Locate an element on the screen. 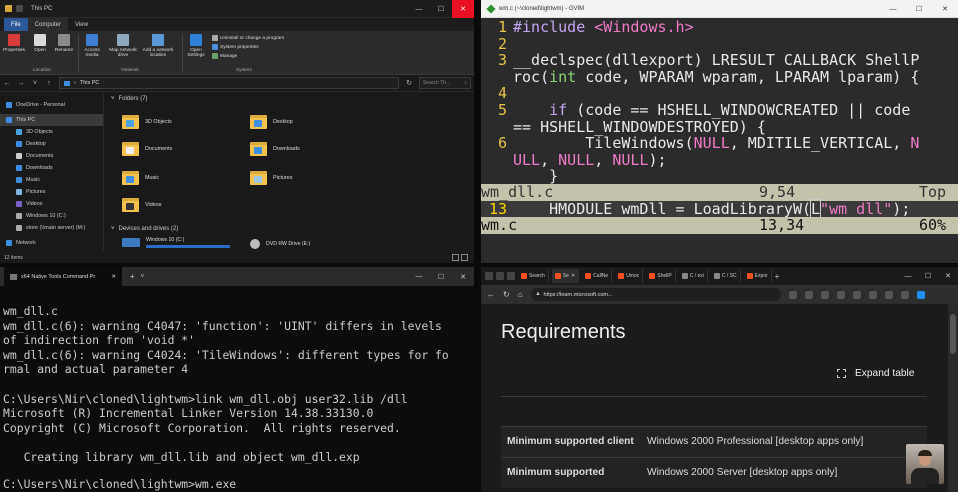  code-line: 4 is located at coordinates (719, 93).